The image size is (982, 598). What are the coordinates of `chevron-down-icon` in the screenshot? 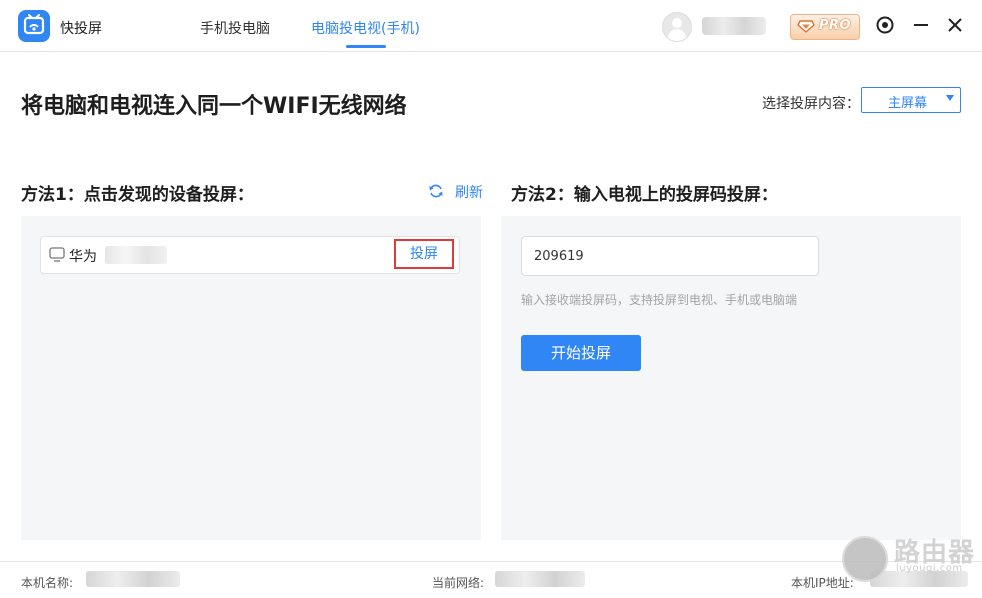 It's located at (950, 98).